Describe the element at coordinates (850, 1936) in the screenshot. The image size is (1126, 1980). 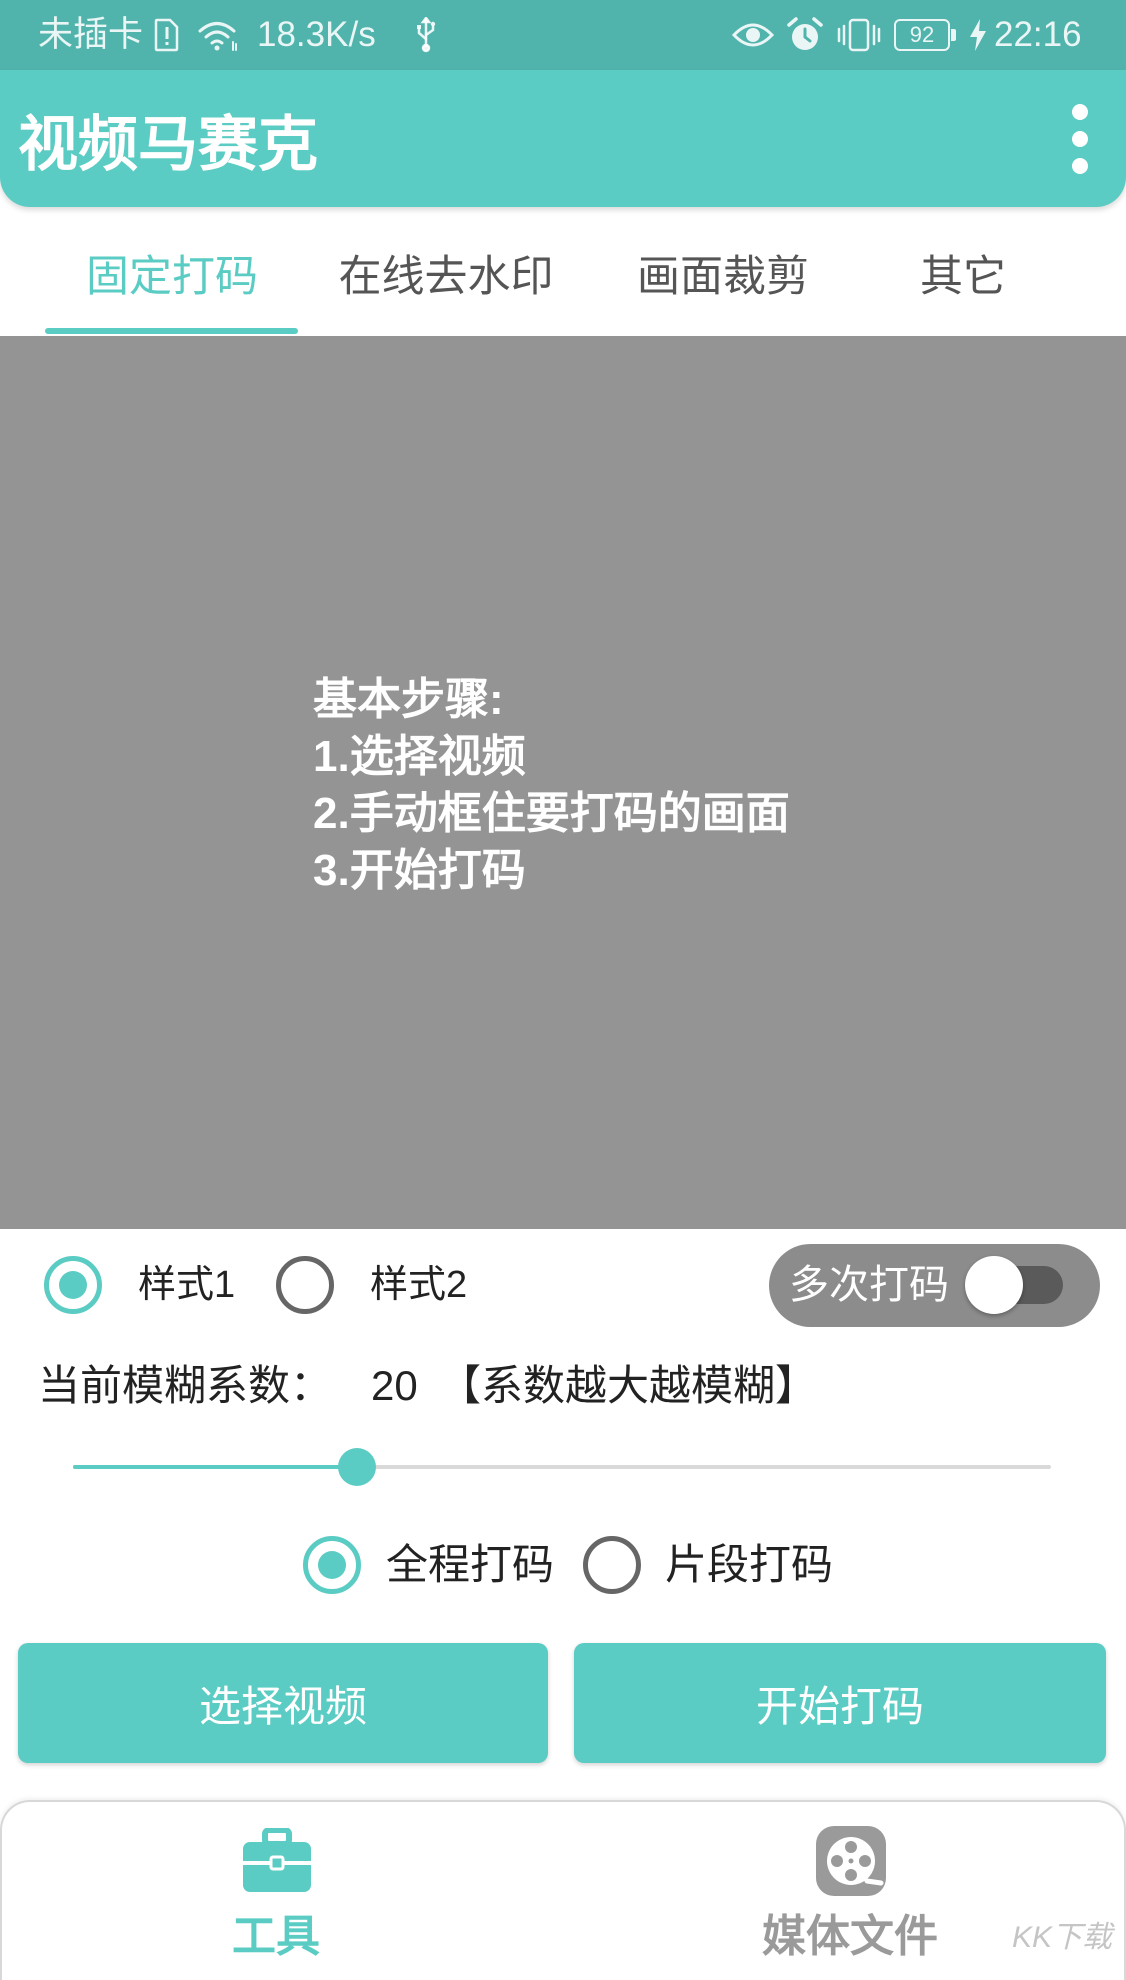
I see `nav-label-media-files: 媒体文件` at that location.